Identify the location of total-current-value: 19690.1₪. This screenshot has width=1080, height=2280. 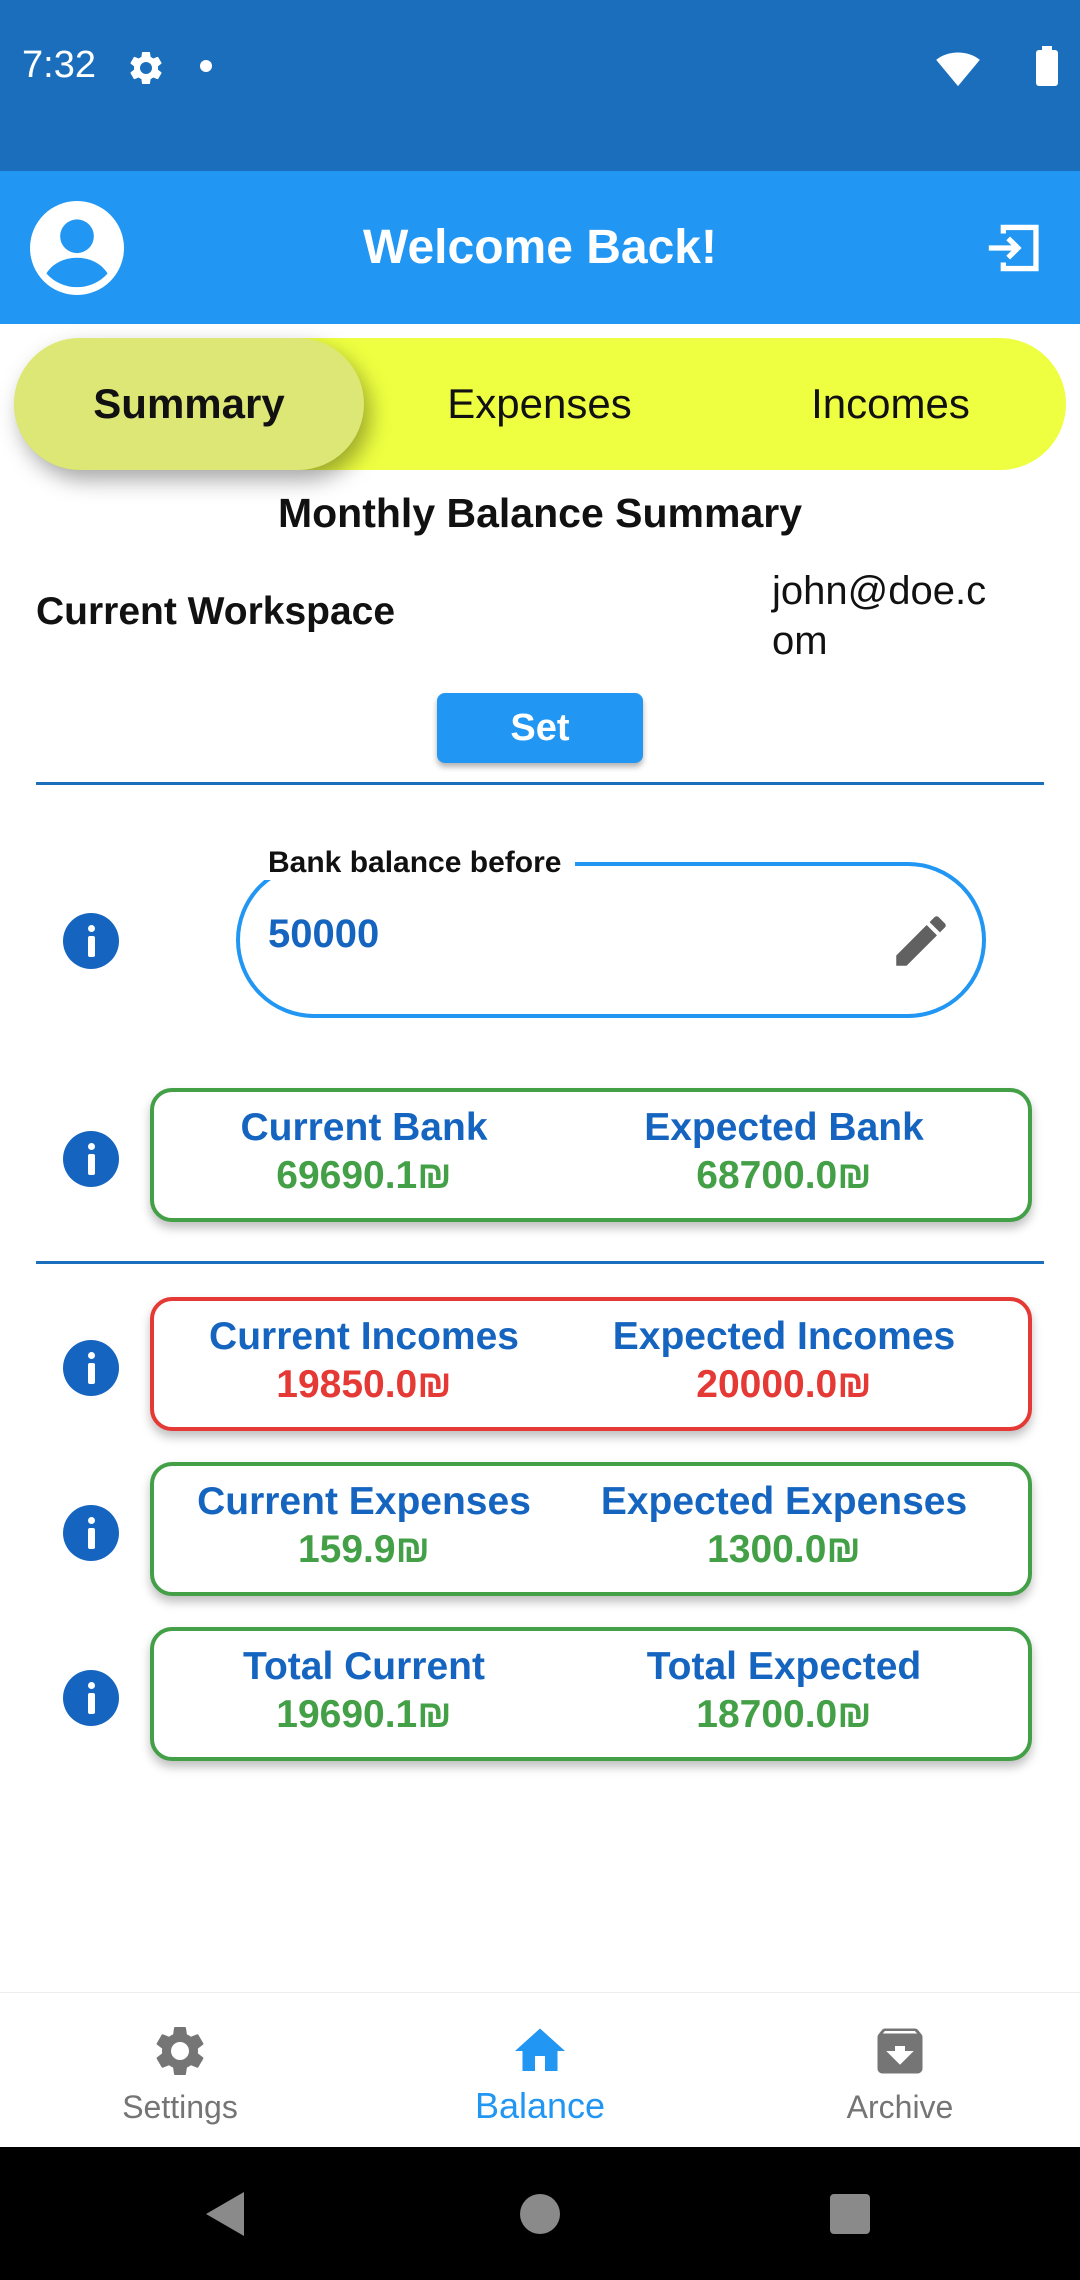
(364, 1714).